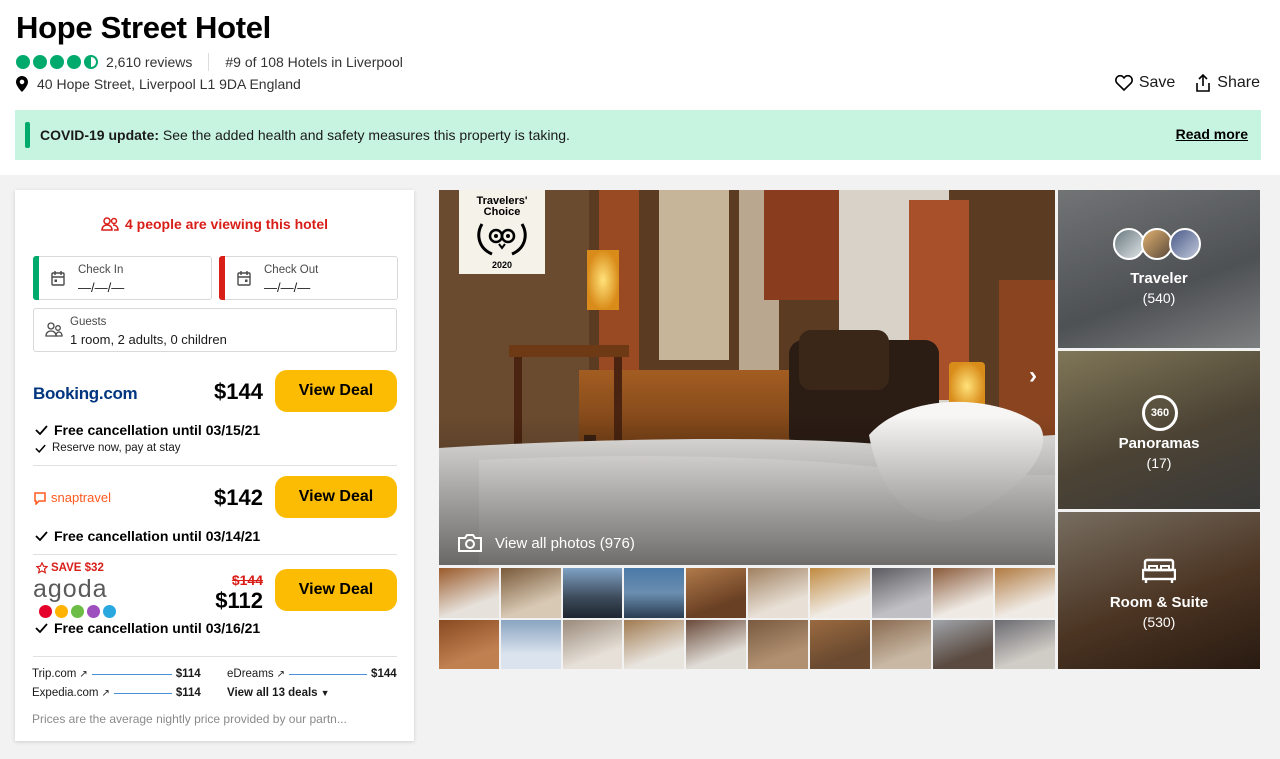  What do you see at coordinates (1187, 83) in the screenshot?
I see `header-actions: Save Share` at bounding box center [1187, 83].